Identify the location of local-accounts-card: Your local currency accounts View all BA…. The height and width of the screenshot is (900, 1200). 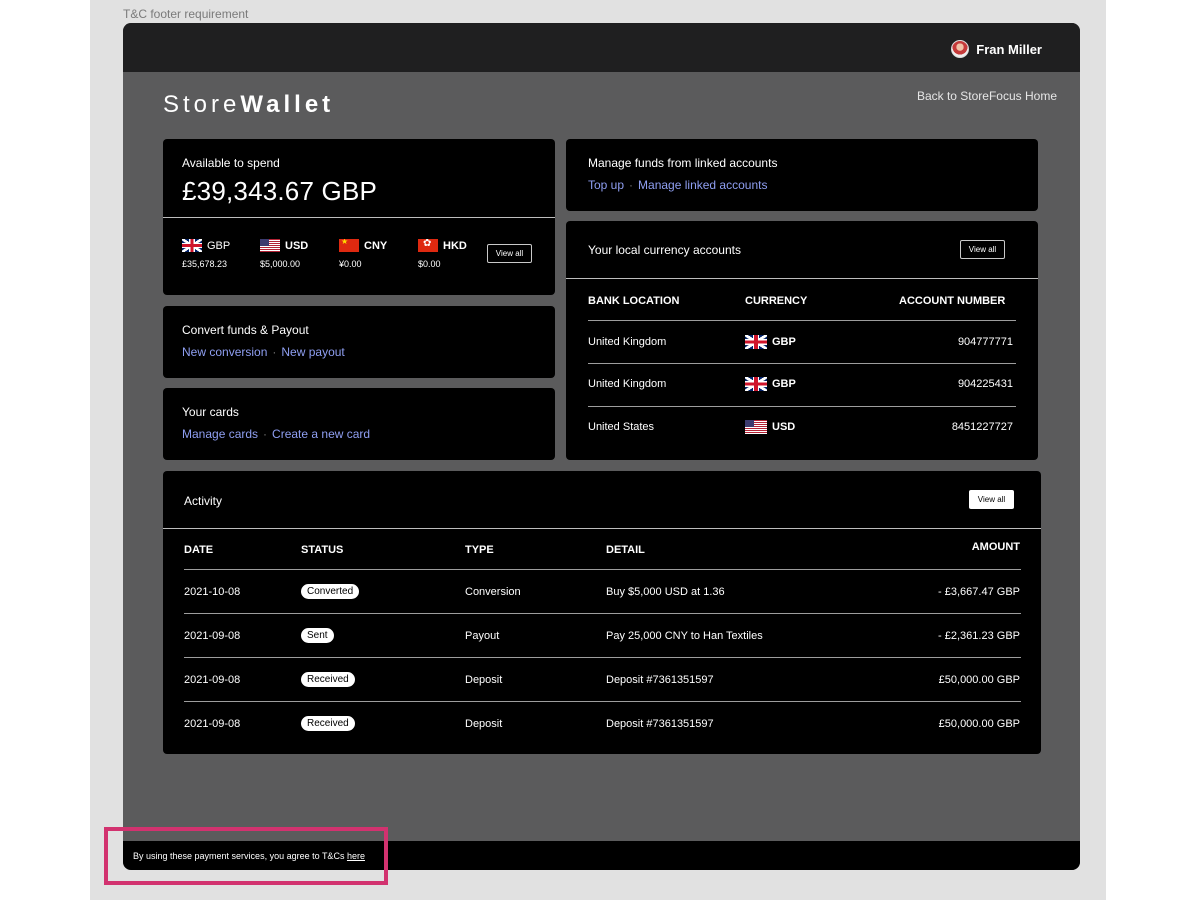
(802, 340).